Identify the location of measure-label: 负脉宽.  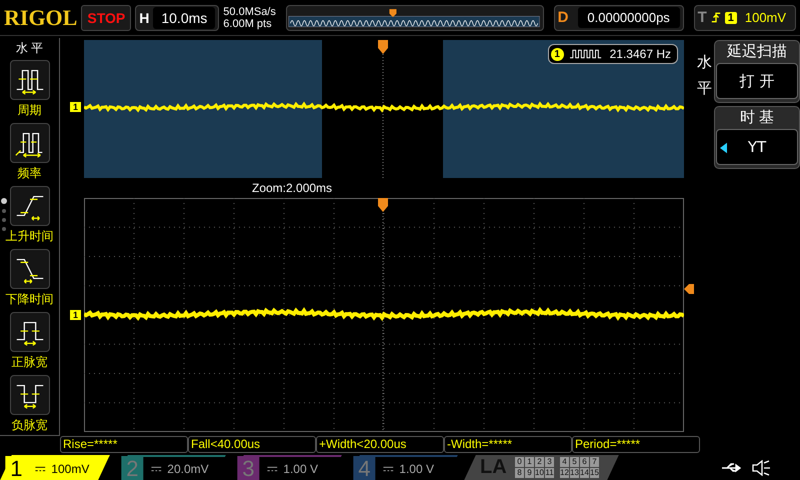
(30, 425).